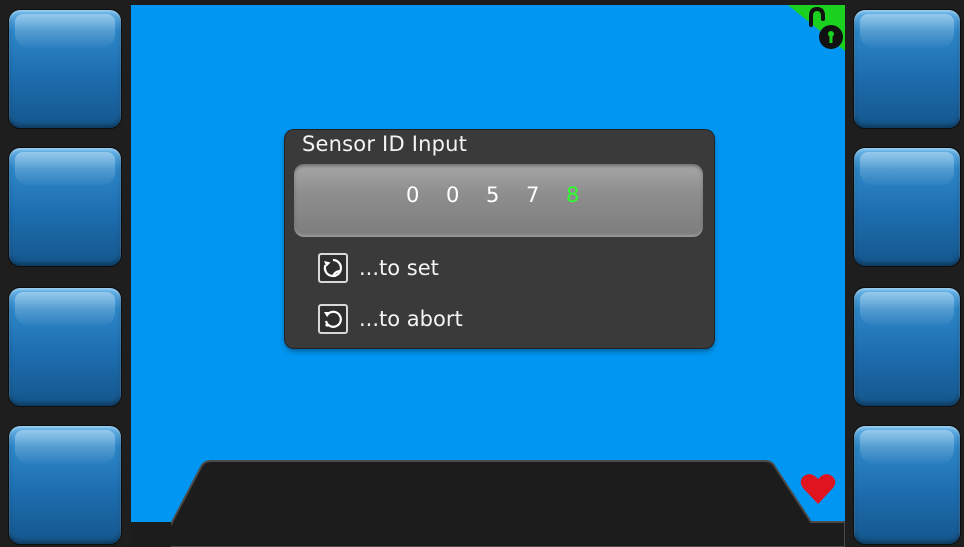 The height and width of the screenshot is (547, 964). What do you see at coordinates (816, 28) in the screenshot?
I see `lock-badge` at bounding box center [816, 28].